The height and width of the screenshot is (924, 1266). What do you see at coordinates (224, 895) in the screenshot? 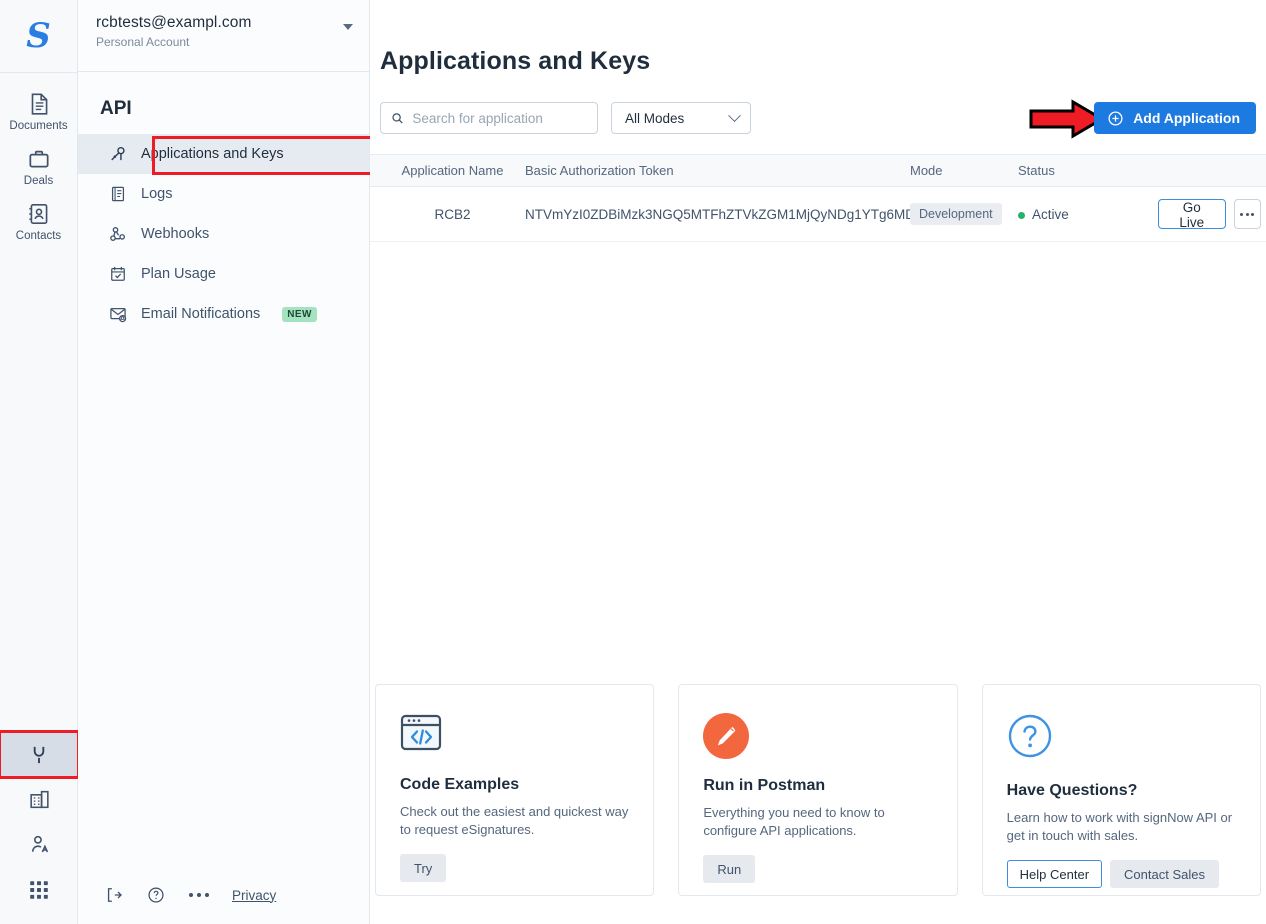
I see `sidebar-footer: Privacy` at bounding box center [224, 895].